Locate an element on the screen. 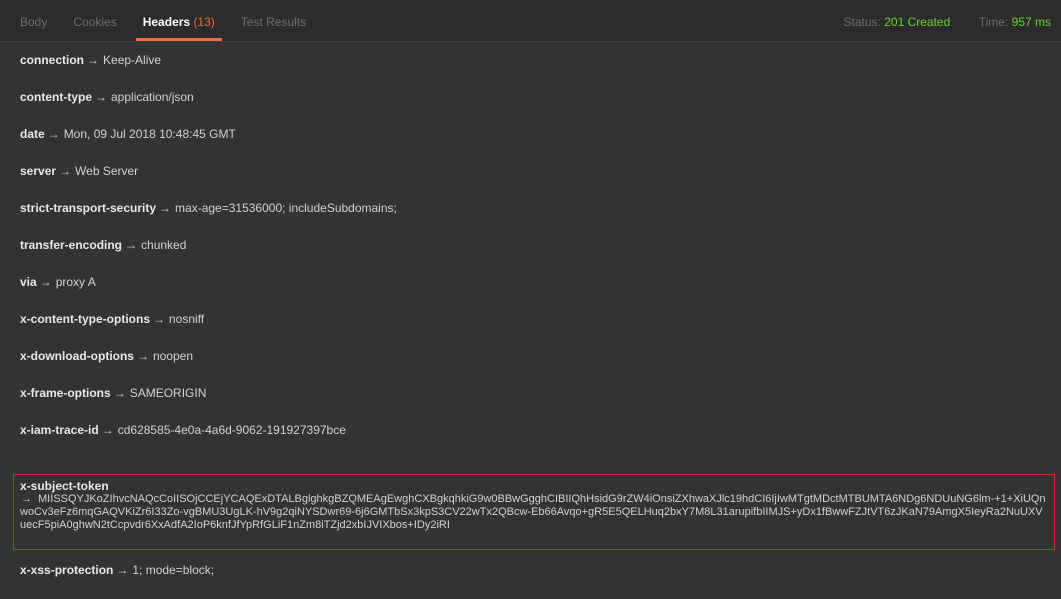 The height and width of the screenshot is (599, 1061). header-key: x-xss-protection is located at coordinates (67, 570).